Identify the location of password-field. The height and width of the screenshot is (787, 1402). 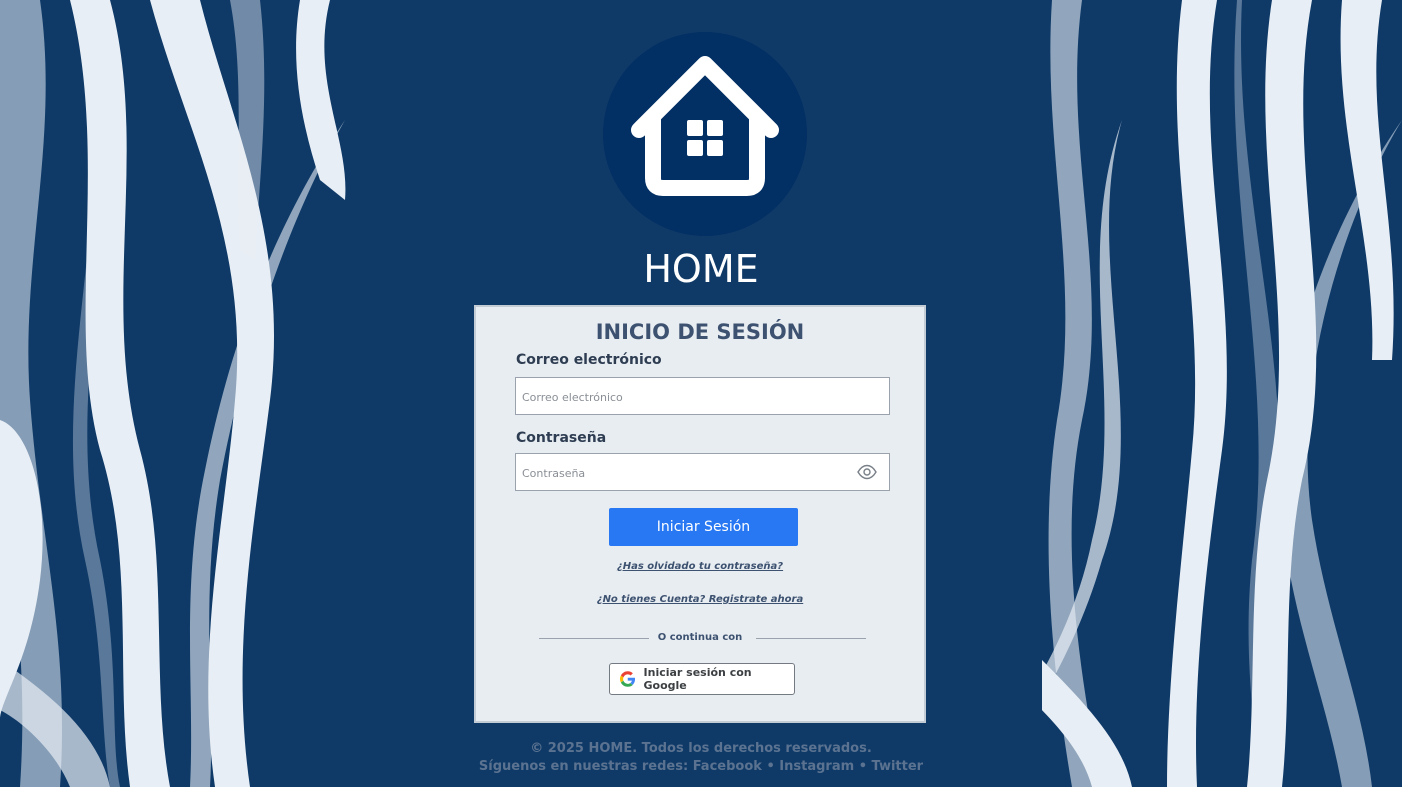
(682, 473).